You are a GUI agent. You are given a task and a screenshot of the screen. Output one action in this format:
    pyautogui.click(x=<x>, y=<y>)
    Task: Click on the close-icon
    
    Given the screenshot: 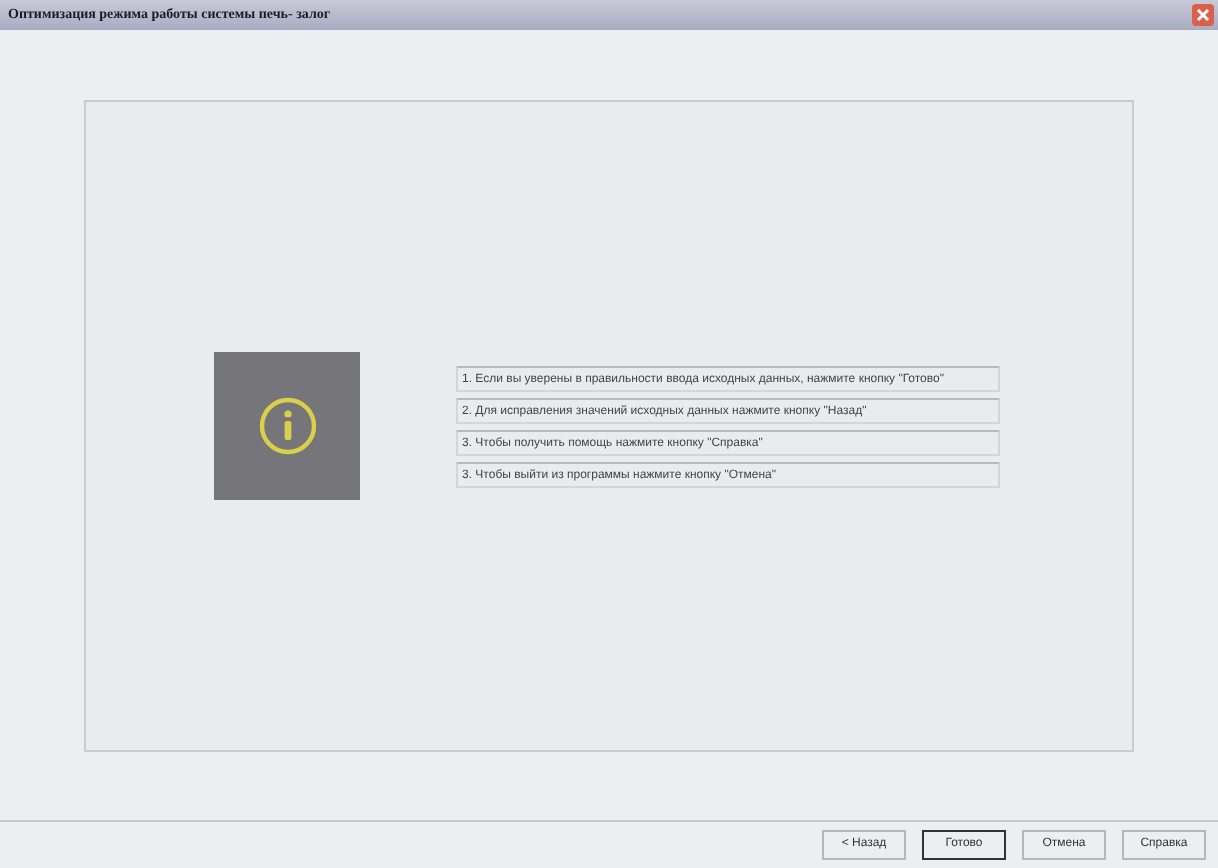 What is the action you would take?
    pyautogui.click(x=1203, y=15)
    